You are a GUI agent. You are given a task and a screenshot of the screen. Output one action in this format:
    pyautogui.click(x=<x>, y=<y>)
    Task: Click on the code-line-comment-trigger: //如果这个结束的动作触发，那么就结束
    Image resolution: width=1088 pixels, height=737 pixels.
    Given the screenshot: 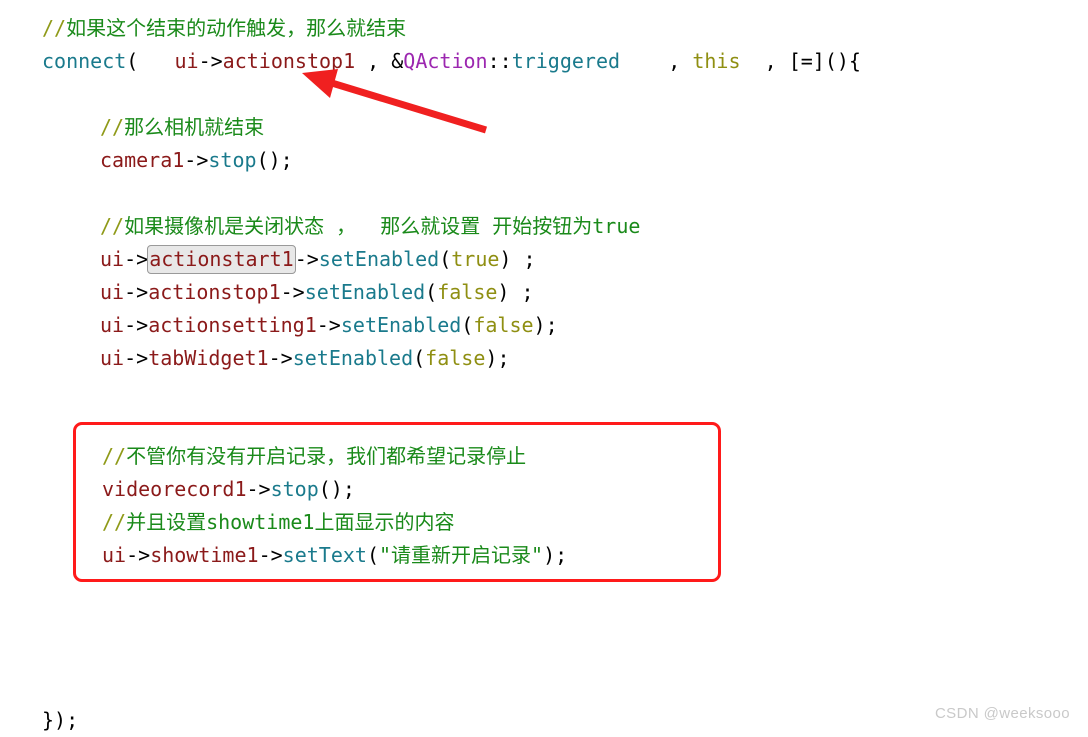 What is the action you would take?
    pyautogui.click(x=547, y=28)
    